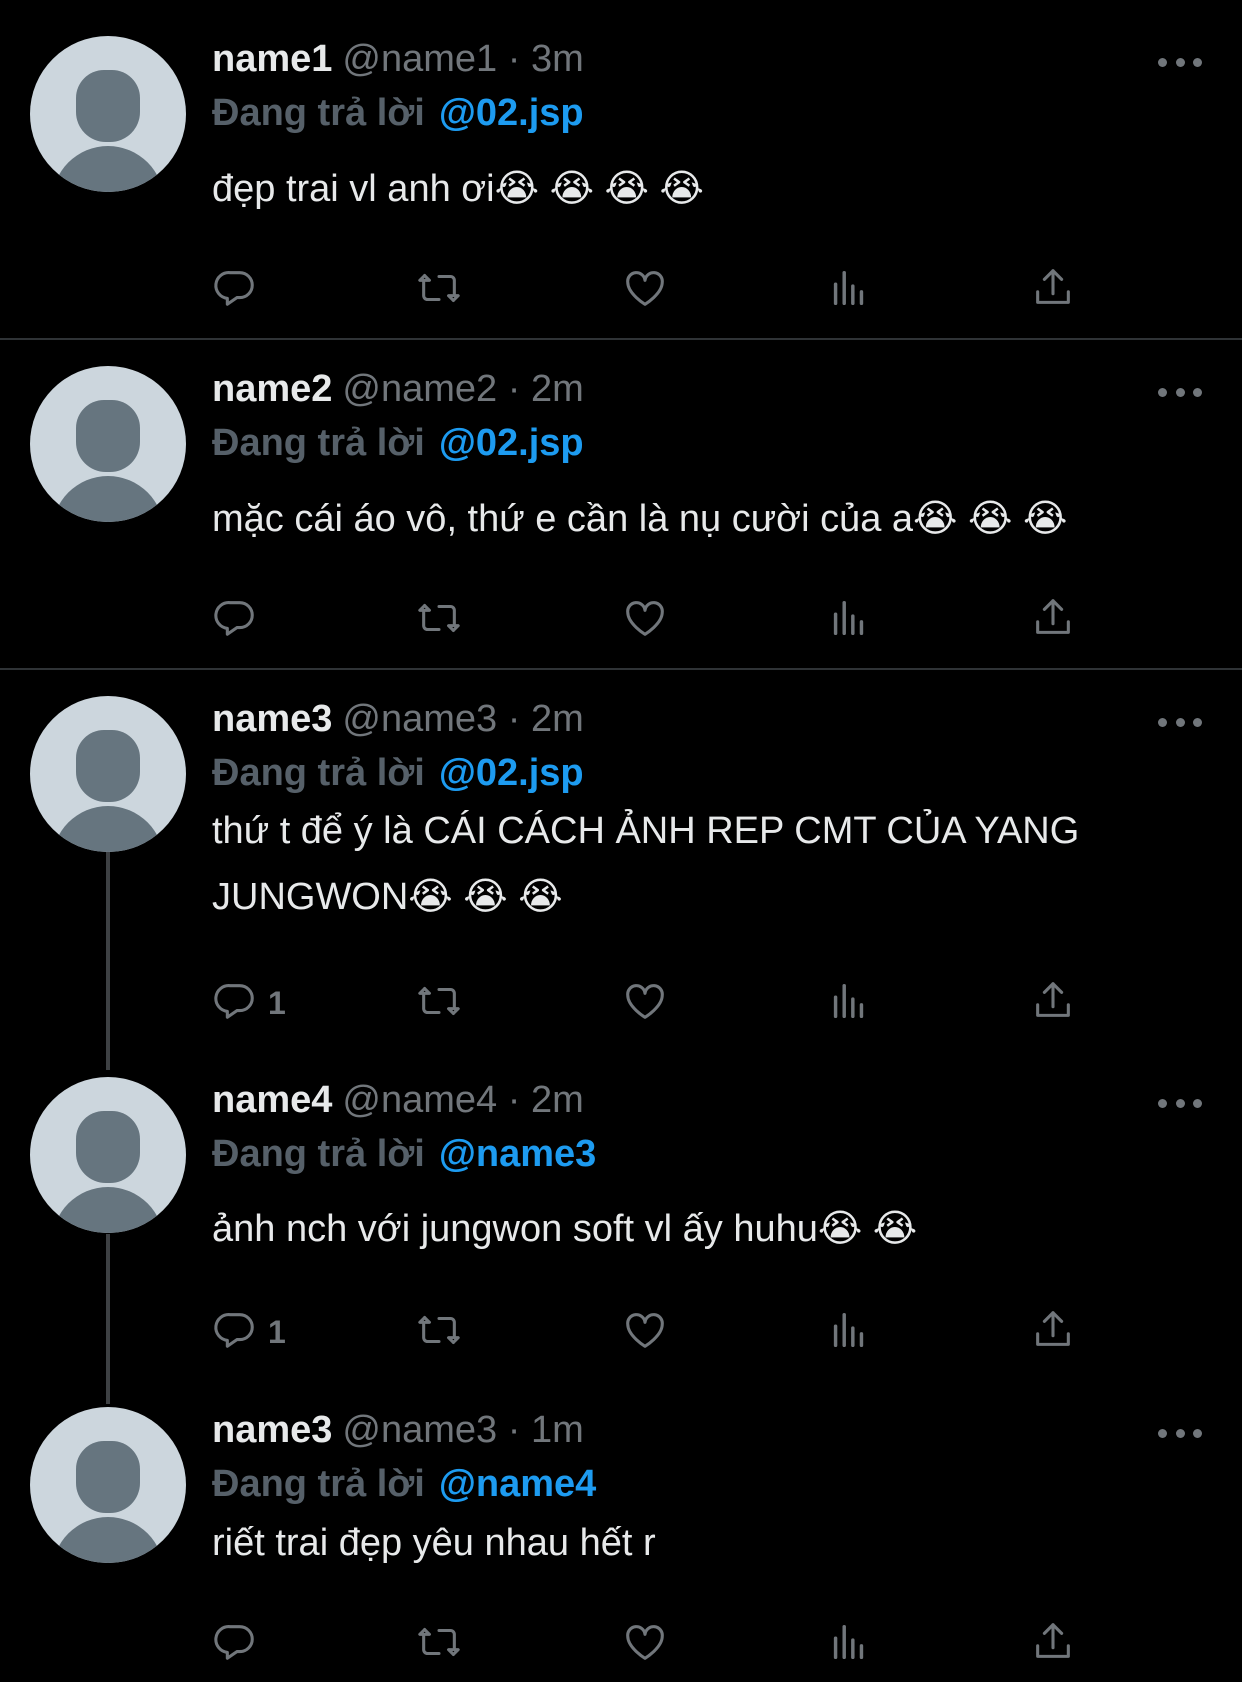  Describe the element at coordinates (517, 1484) in the screenshot. I see `replying-to-mention: @name4` at that location.